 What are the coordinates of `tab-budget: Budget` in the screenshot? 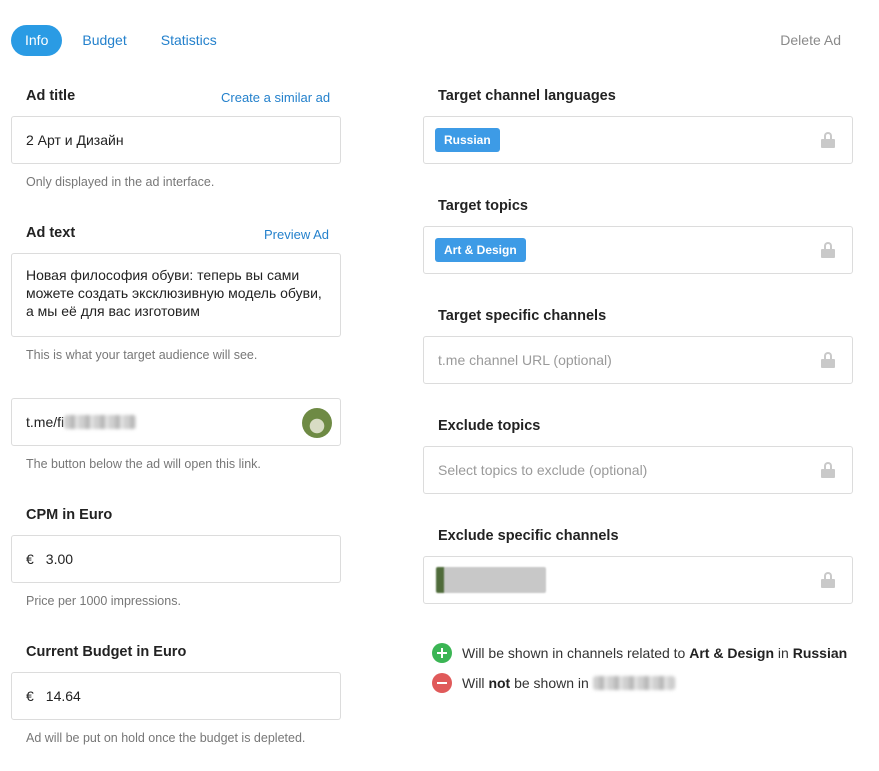 It's located at (104, 40).